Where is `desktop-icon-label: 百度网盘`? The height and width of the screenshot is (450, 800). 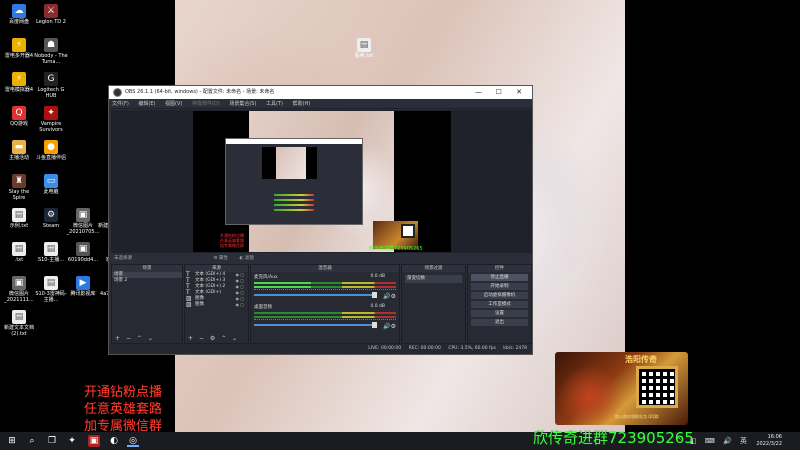 desktop-icon-label: 百度网盘 is located at coordinates (18, 22).